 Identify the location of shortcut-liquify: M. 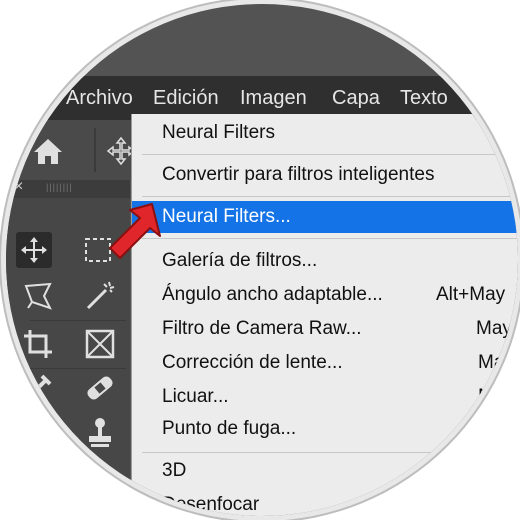
(486, 396).